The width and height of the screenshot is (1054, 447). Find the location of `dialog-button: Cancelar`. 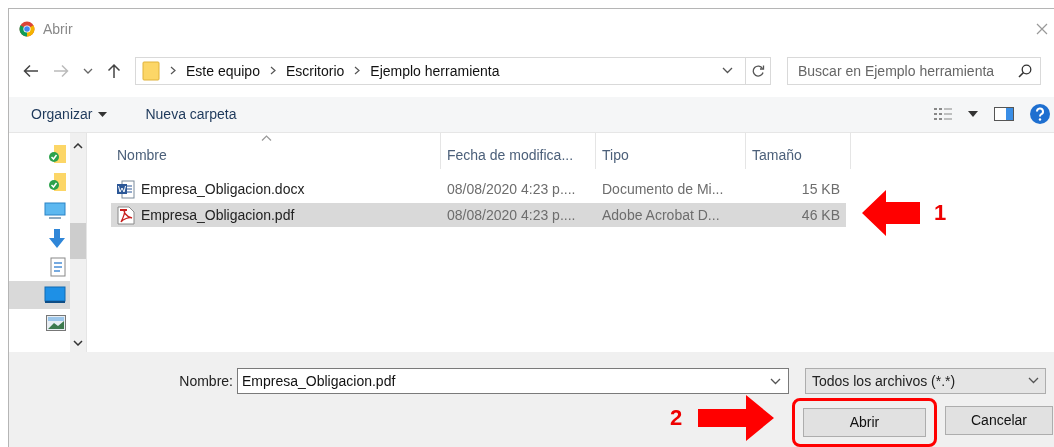

dialog-button: Cancelar is located at coordinates (999, 420).